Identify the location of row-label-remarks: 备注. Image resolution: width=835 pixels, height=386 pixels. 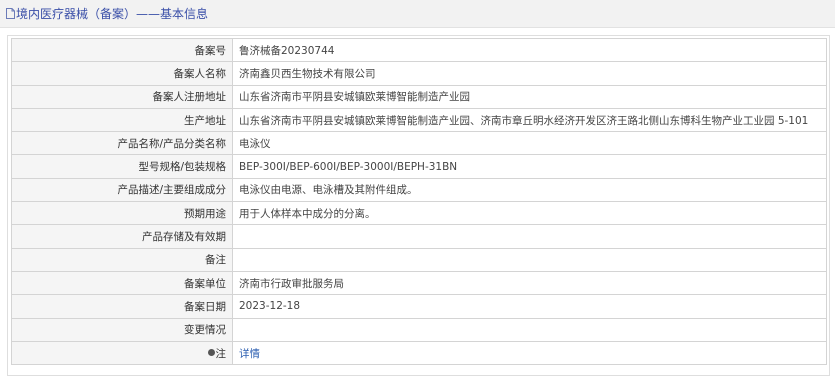
(122, 259).